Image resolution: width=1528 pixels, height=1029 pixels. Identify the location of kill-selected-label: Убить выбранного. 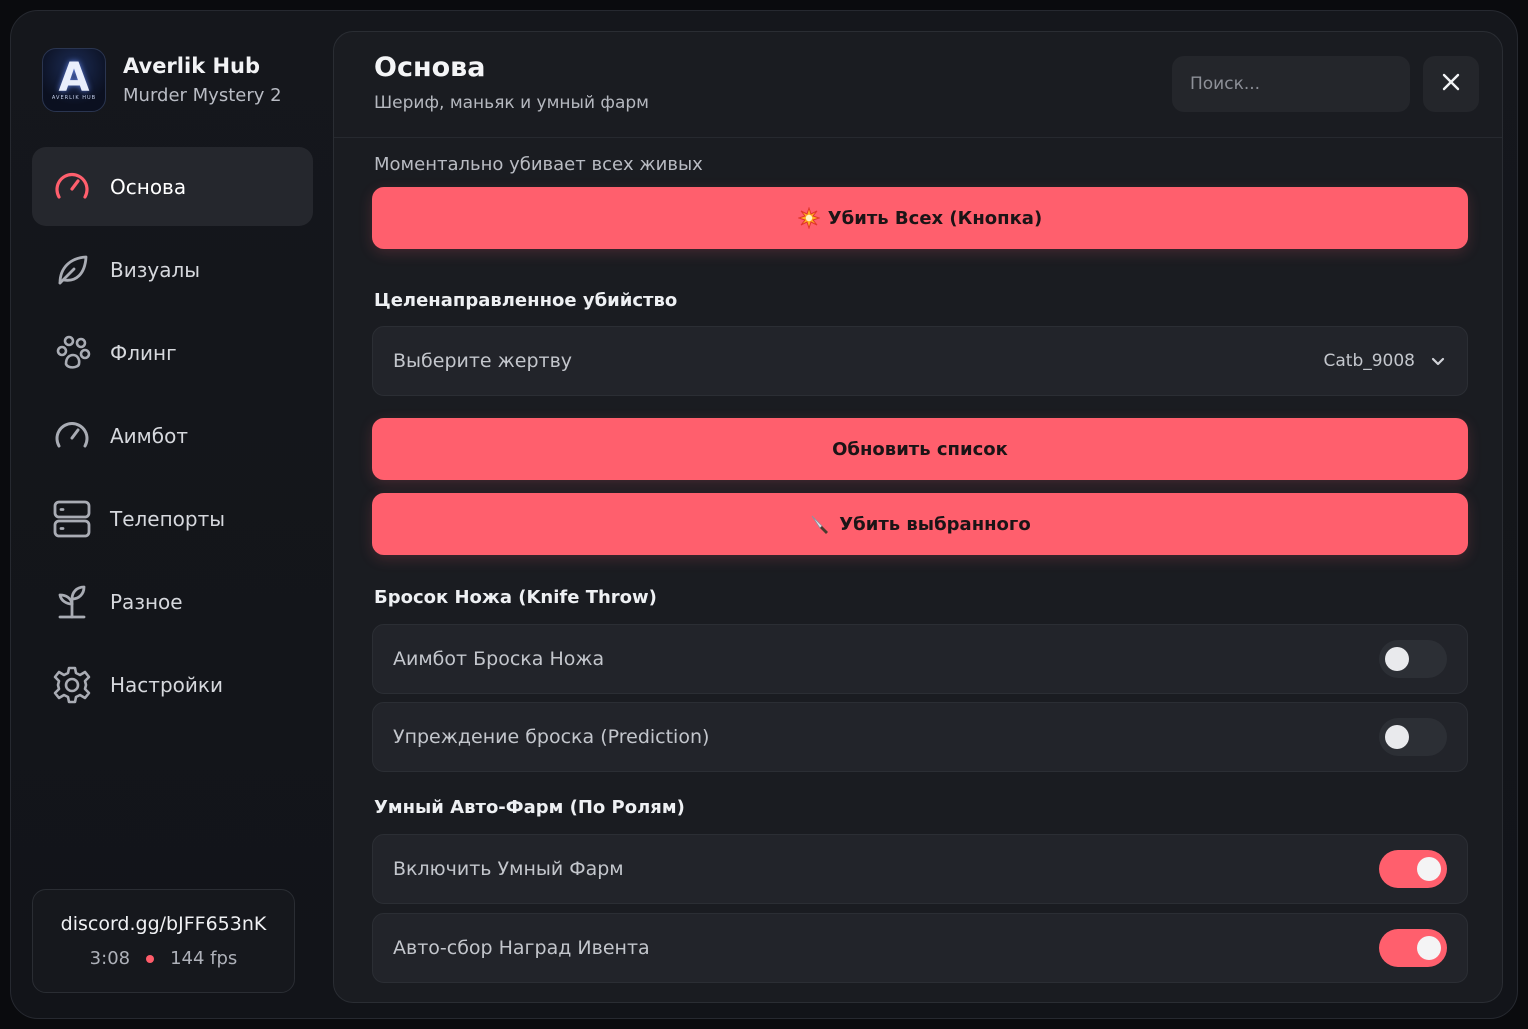
(935, 524).